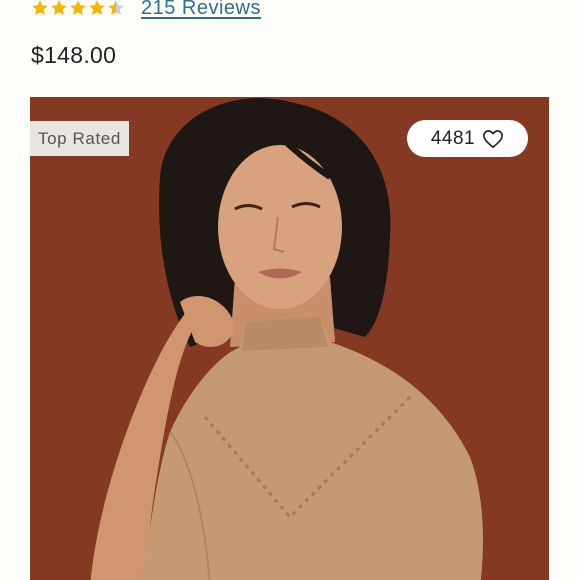 This screenshot has height=580, width=580. What do you see at coordinates (79, 138) in the screenshot?
I see `top-rated-badge: Top Rated` at bounding box center [79, 138].